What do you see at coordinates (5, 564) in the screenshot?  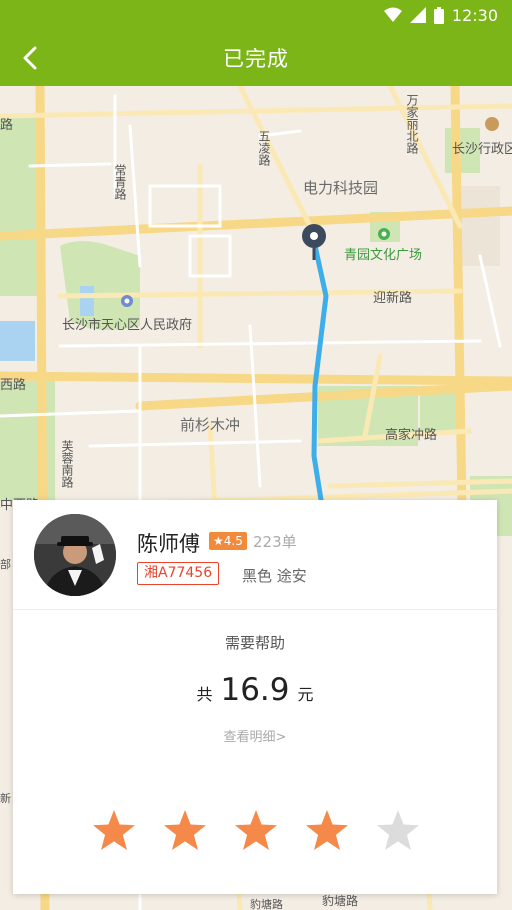 I see `map-label-bu: 部` at bounding box center [5, 564].